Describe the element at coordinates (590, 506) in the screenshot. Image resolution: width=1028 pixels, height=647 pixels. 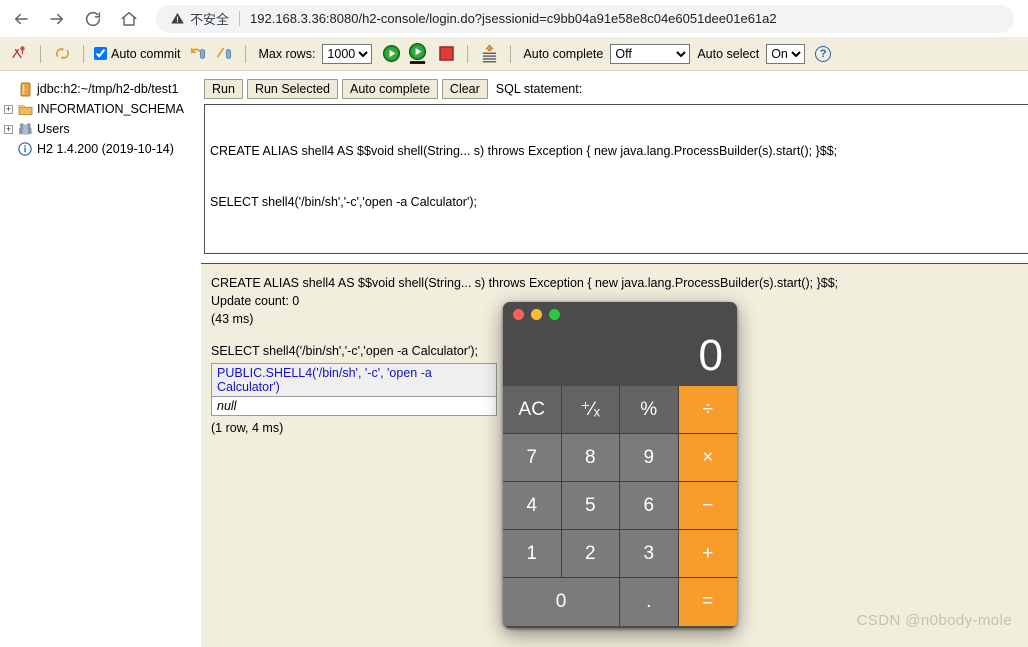
I see `calc-key-5: 5` at that location.